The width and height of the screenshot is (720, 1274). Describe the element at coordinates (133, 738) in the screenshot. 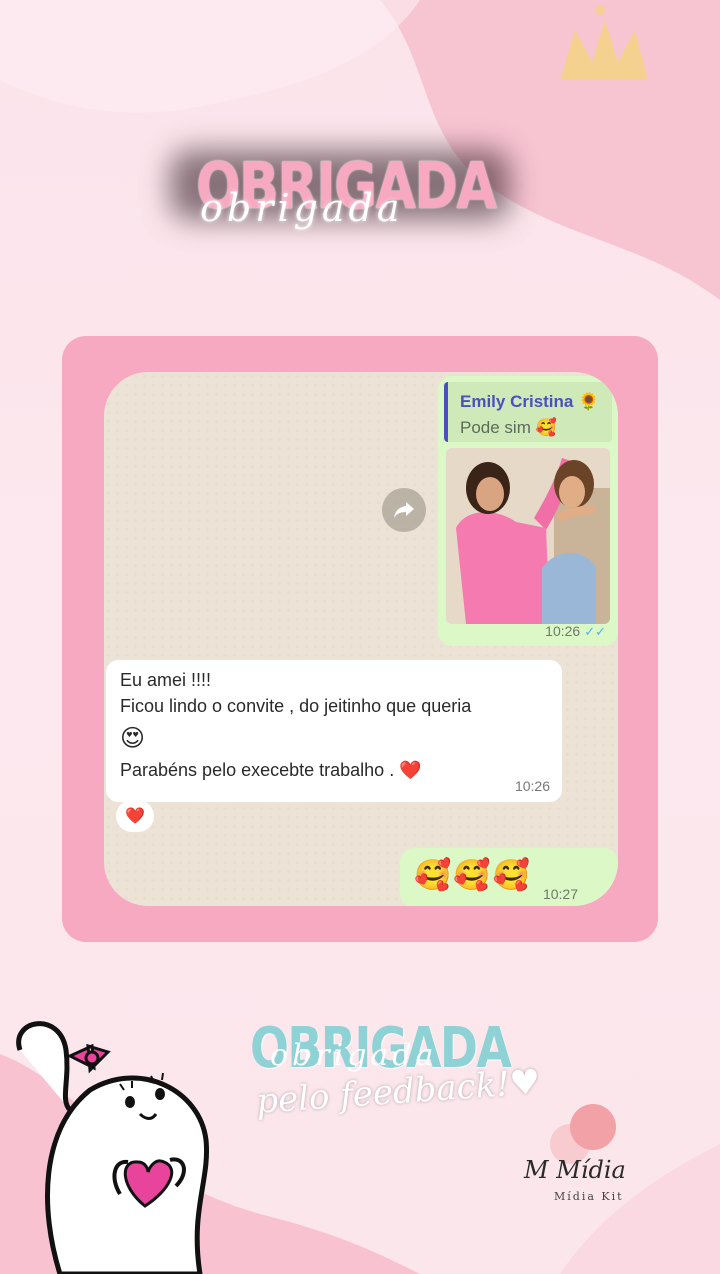

I see `message-emoji: 😍` at that location.